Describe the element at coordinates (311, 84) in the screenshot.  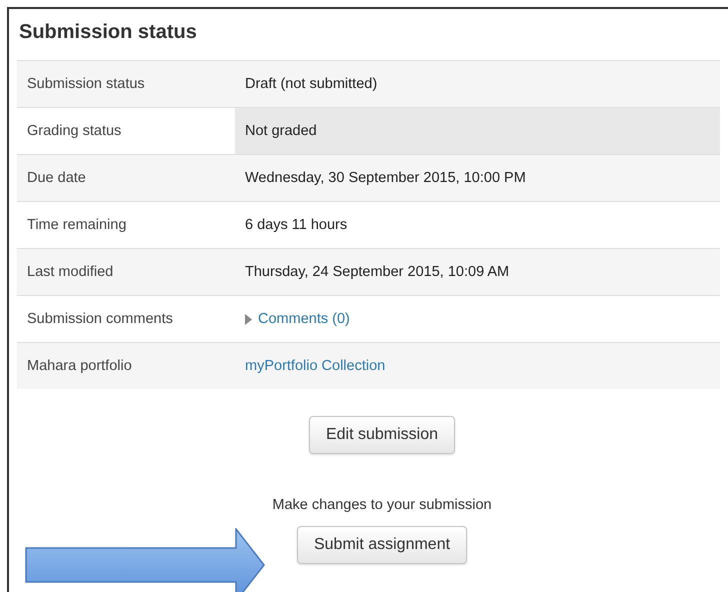
I see `field-value: Draft (not submitted)` at that location.